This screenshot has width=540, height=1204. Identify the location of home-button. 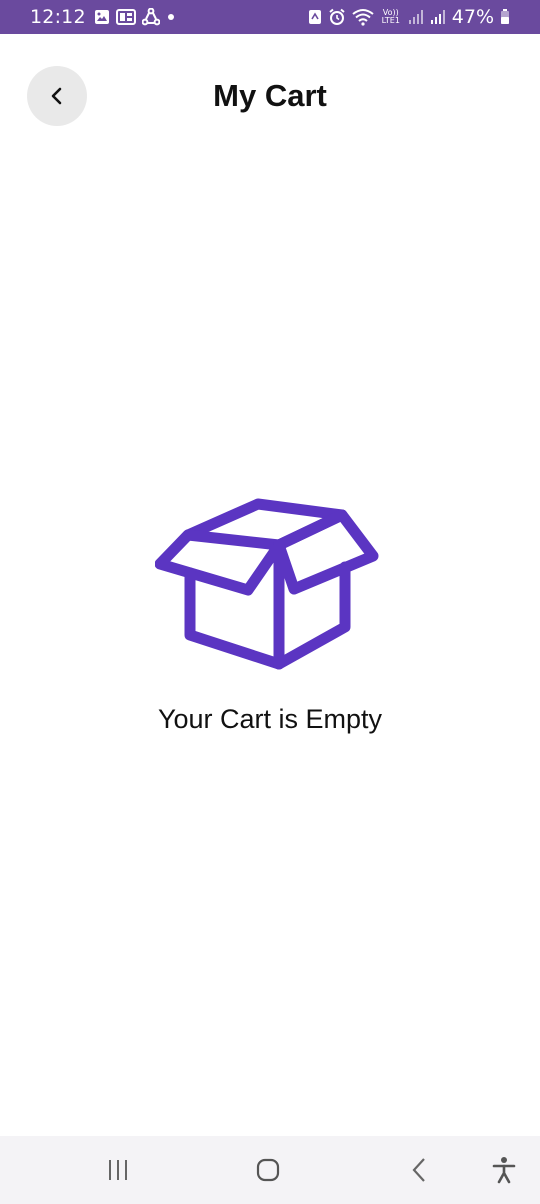
(268, 1170).